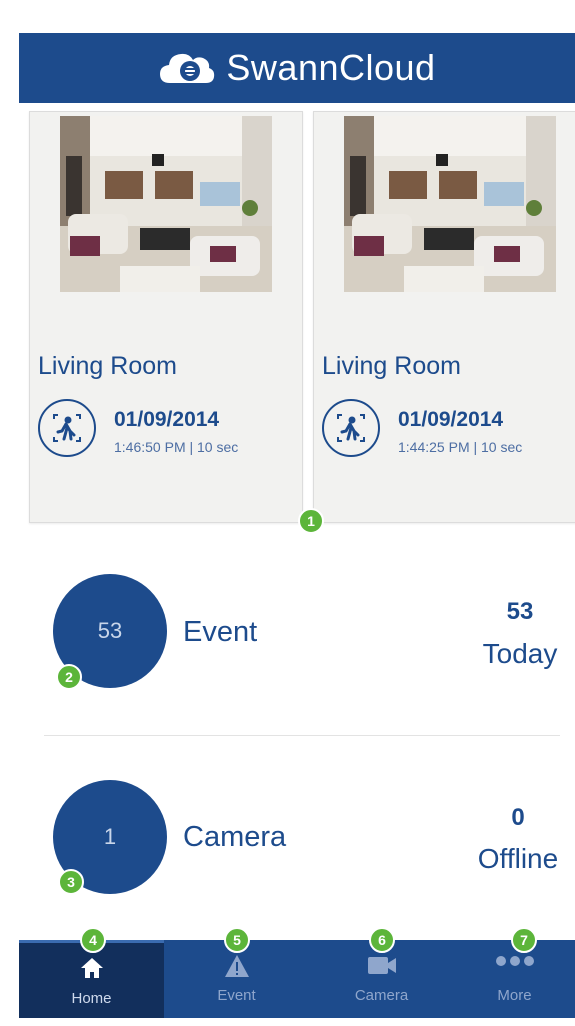 The height and width of the screenshot is (1026, 575). What do you see at coordinates (460, 447) in the screenshot?
I see `recording-time: 1:44:25 PM | 10 sec` at bounding box center [460, 447].